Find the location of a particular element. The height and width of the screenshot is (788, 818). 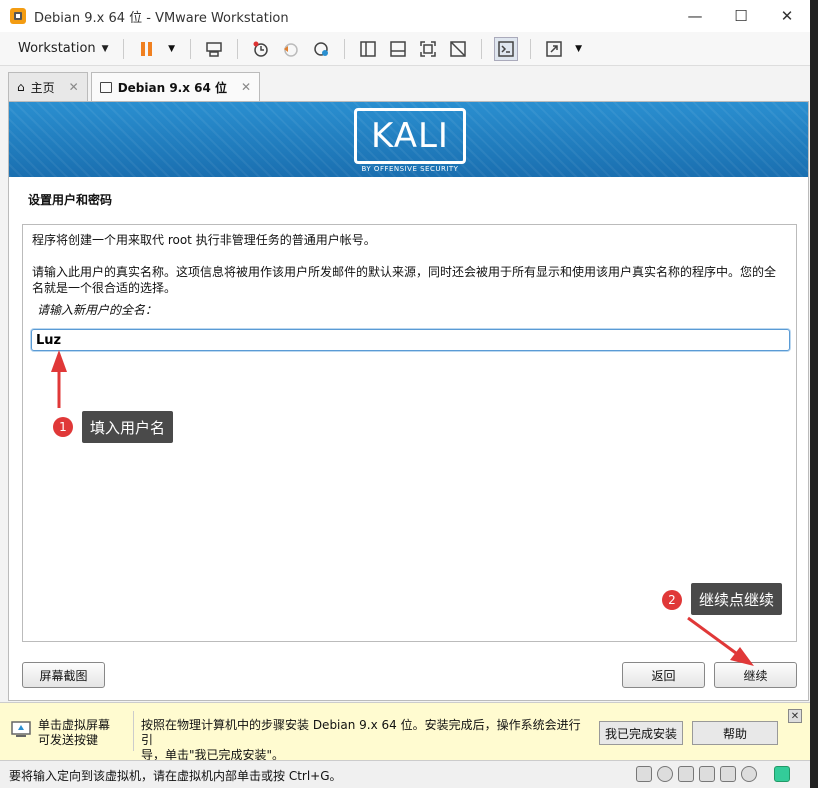

screenshot-button: 屏幕截图 is located at coordinates (63, 675).